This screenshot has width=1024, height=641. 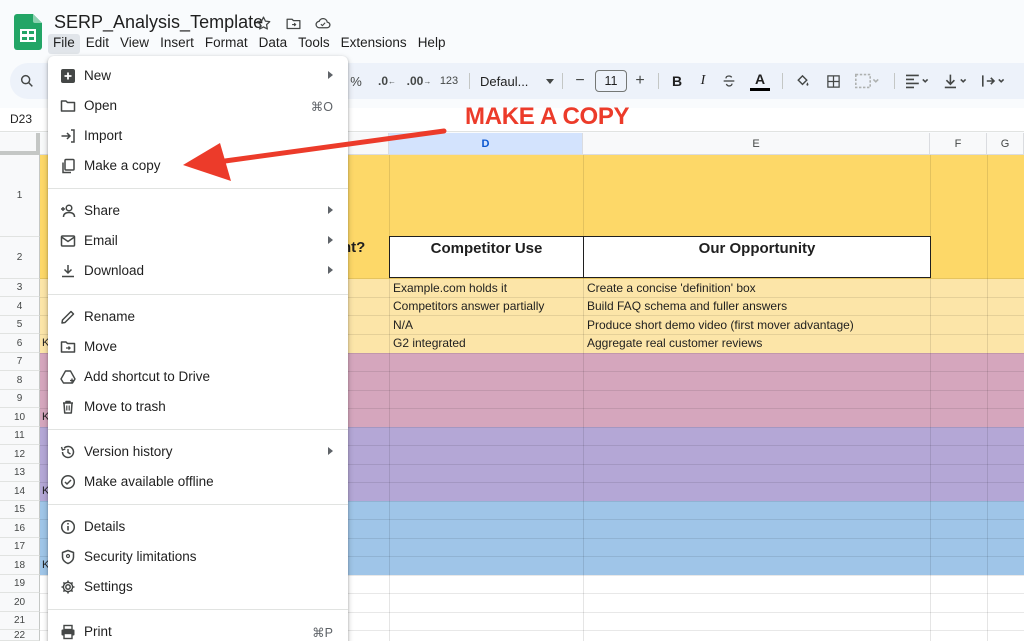 What do you see at coordinates (956, 81) in the screenshot?
I see `vertical-align-icon` at bounding box center [956, 81].